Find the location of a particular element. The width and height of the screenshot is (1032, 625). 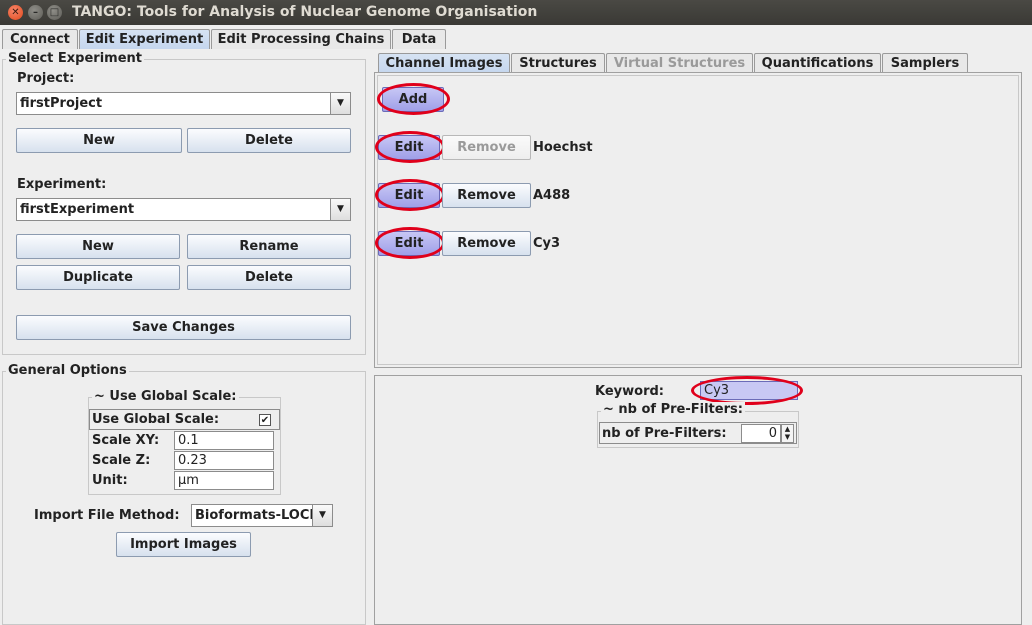

select-experiment-legend: Select Experiment is located at coordinates (75, 58).